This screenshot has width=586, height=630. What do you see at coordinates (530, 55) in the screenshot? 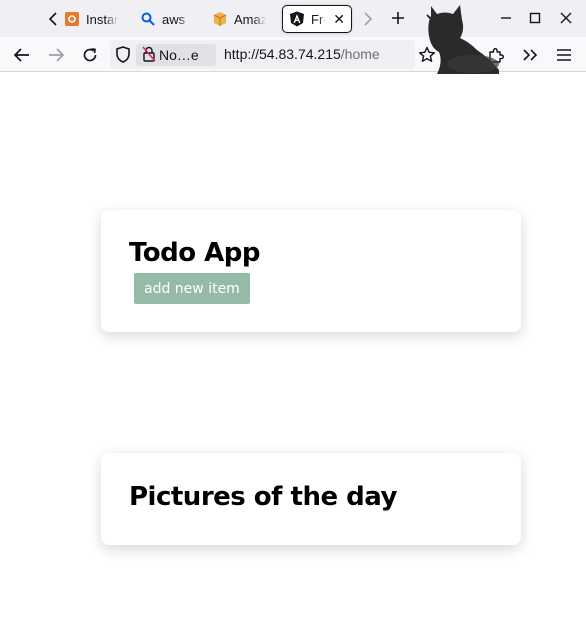
I see `overflow-chevrons-icon` at bounding box center [530, 55].